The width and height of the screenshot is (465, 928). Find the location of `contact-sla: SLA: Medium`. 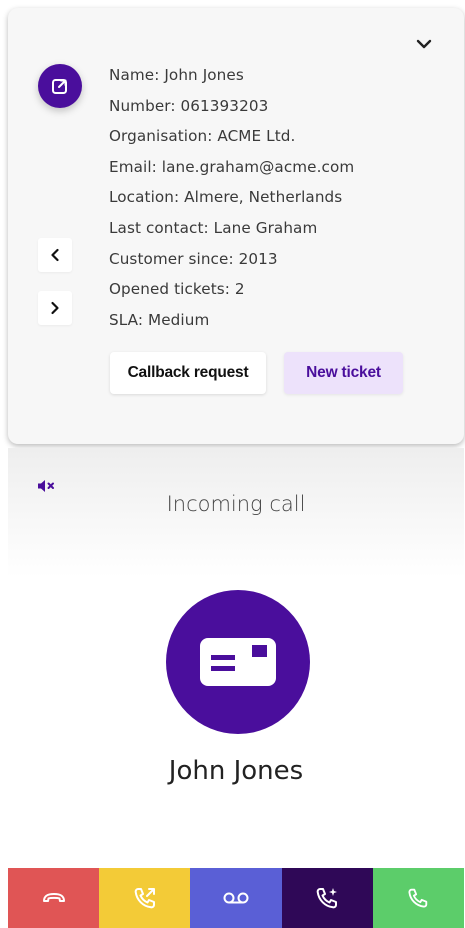

contact-sla: SLA: Medium is located at coordinates (159, 319).